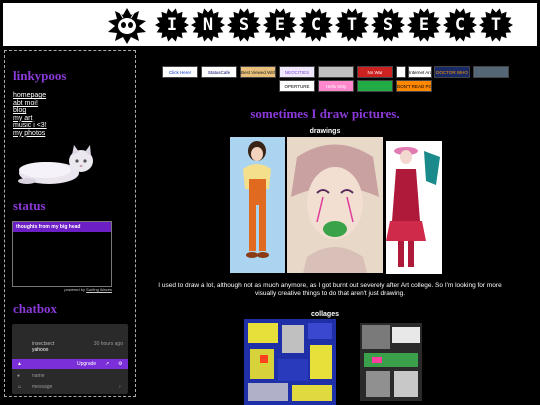 This screenshot has height=405, width=540. What do you see at coordinates (29, 205) in the screenshot?
I see `status-heading: status` at bounding box center [29, 205].